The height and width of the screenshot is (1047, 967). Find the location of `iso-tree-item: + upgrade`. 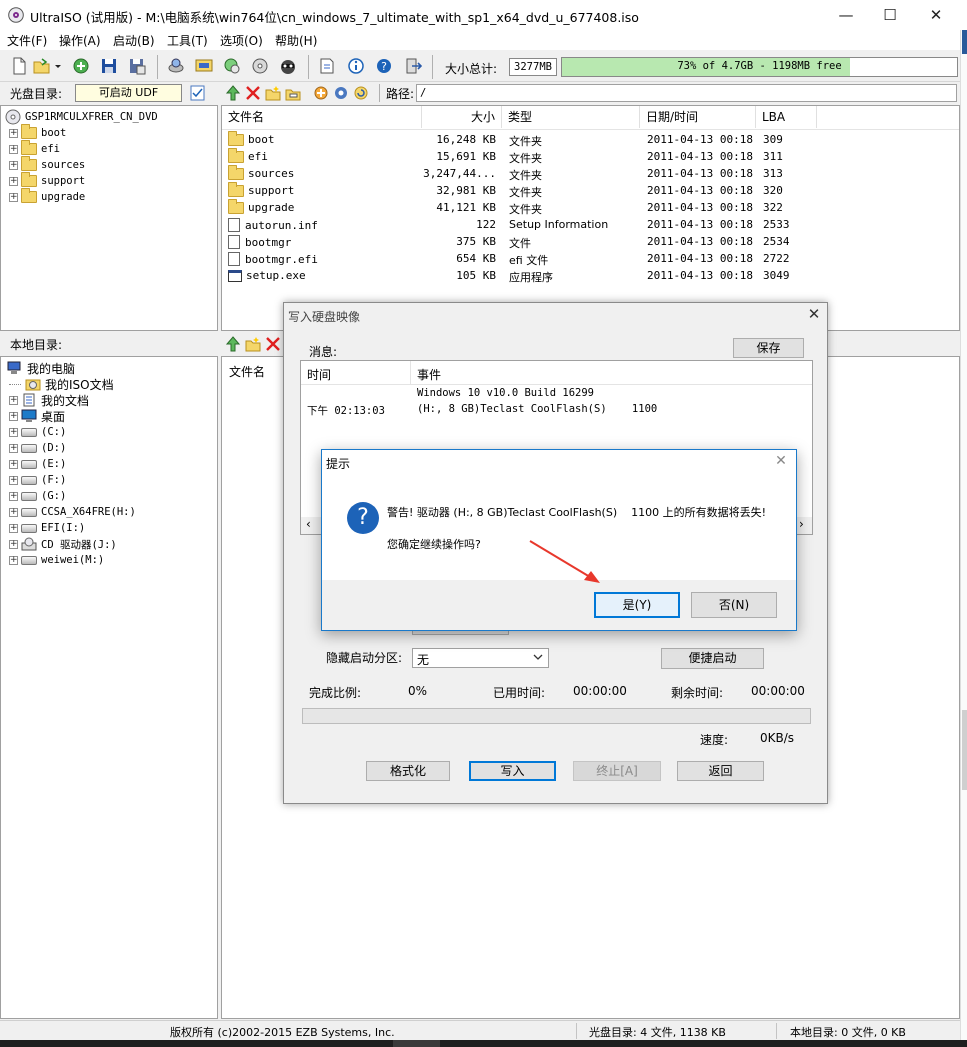

iso-tree-item: + upgrade is located at coordinates (47, 196).